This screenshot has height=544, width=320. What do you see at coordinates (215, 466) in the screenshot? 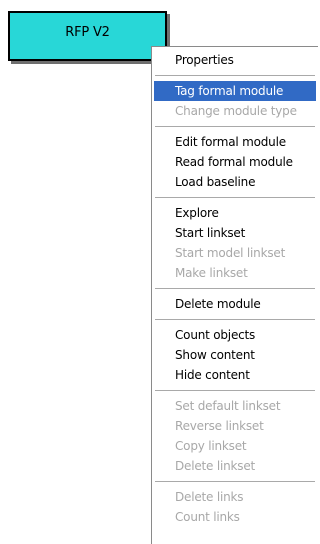
I see `menu-item-delete-linkset: Delete linkset` at bounding box center [215, 466].